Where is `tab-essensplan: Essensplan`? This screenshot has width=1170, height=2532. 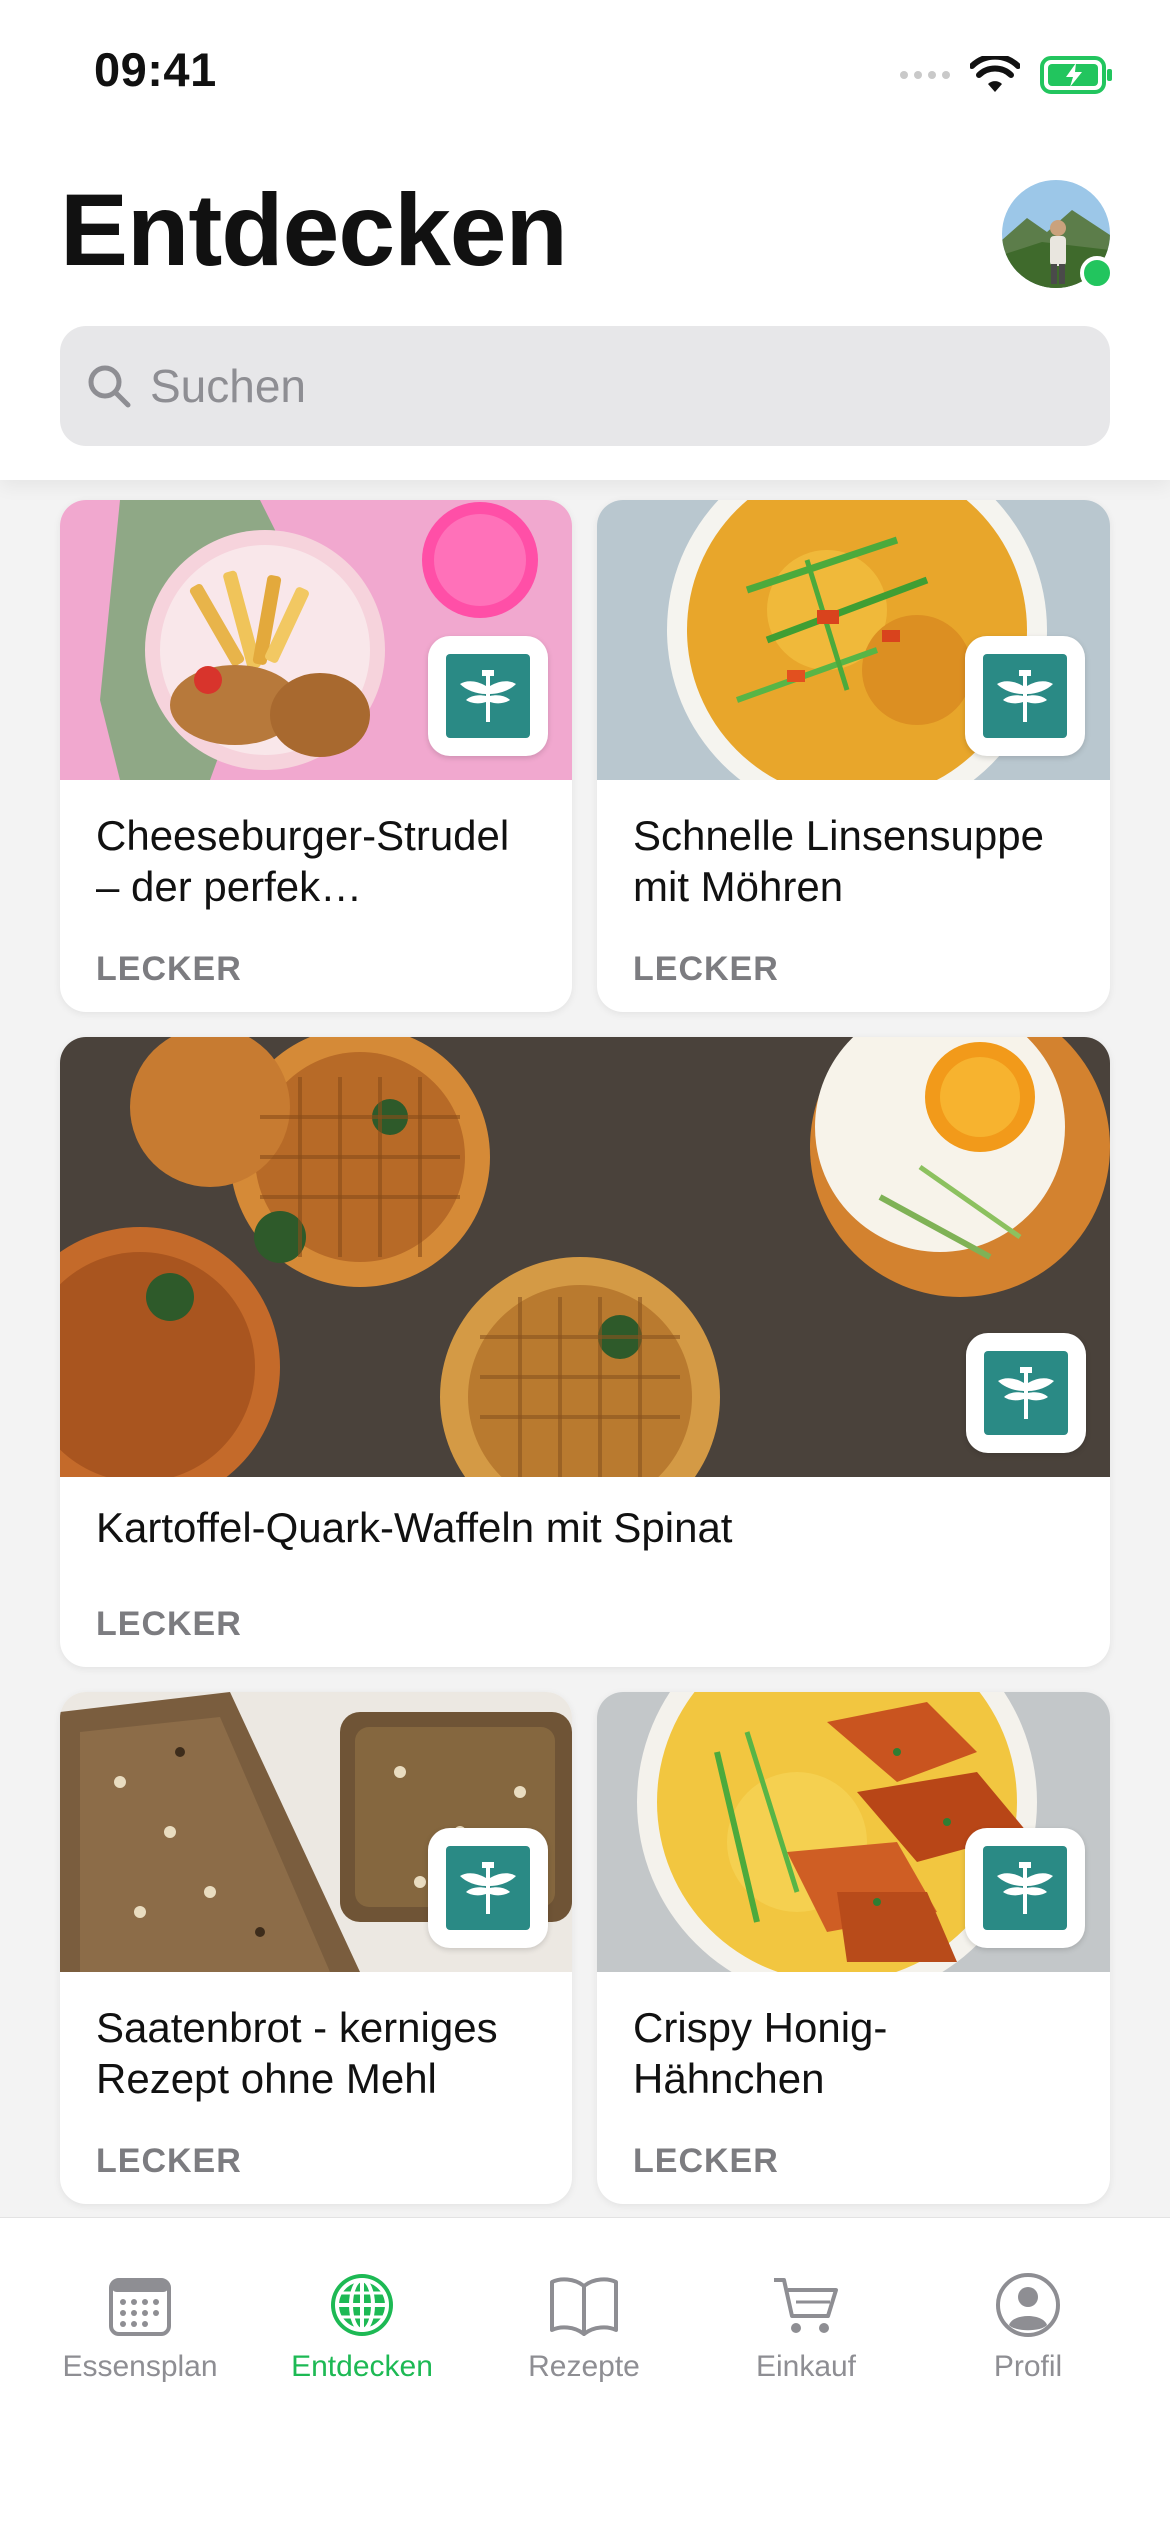
tab-essensplan: Essensplan is located at coordinates (140, 2318).